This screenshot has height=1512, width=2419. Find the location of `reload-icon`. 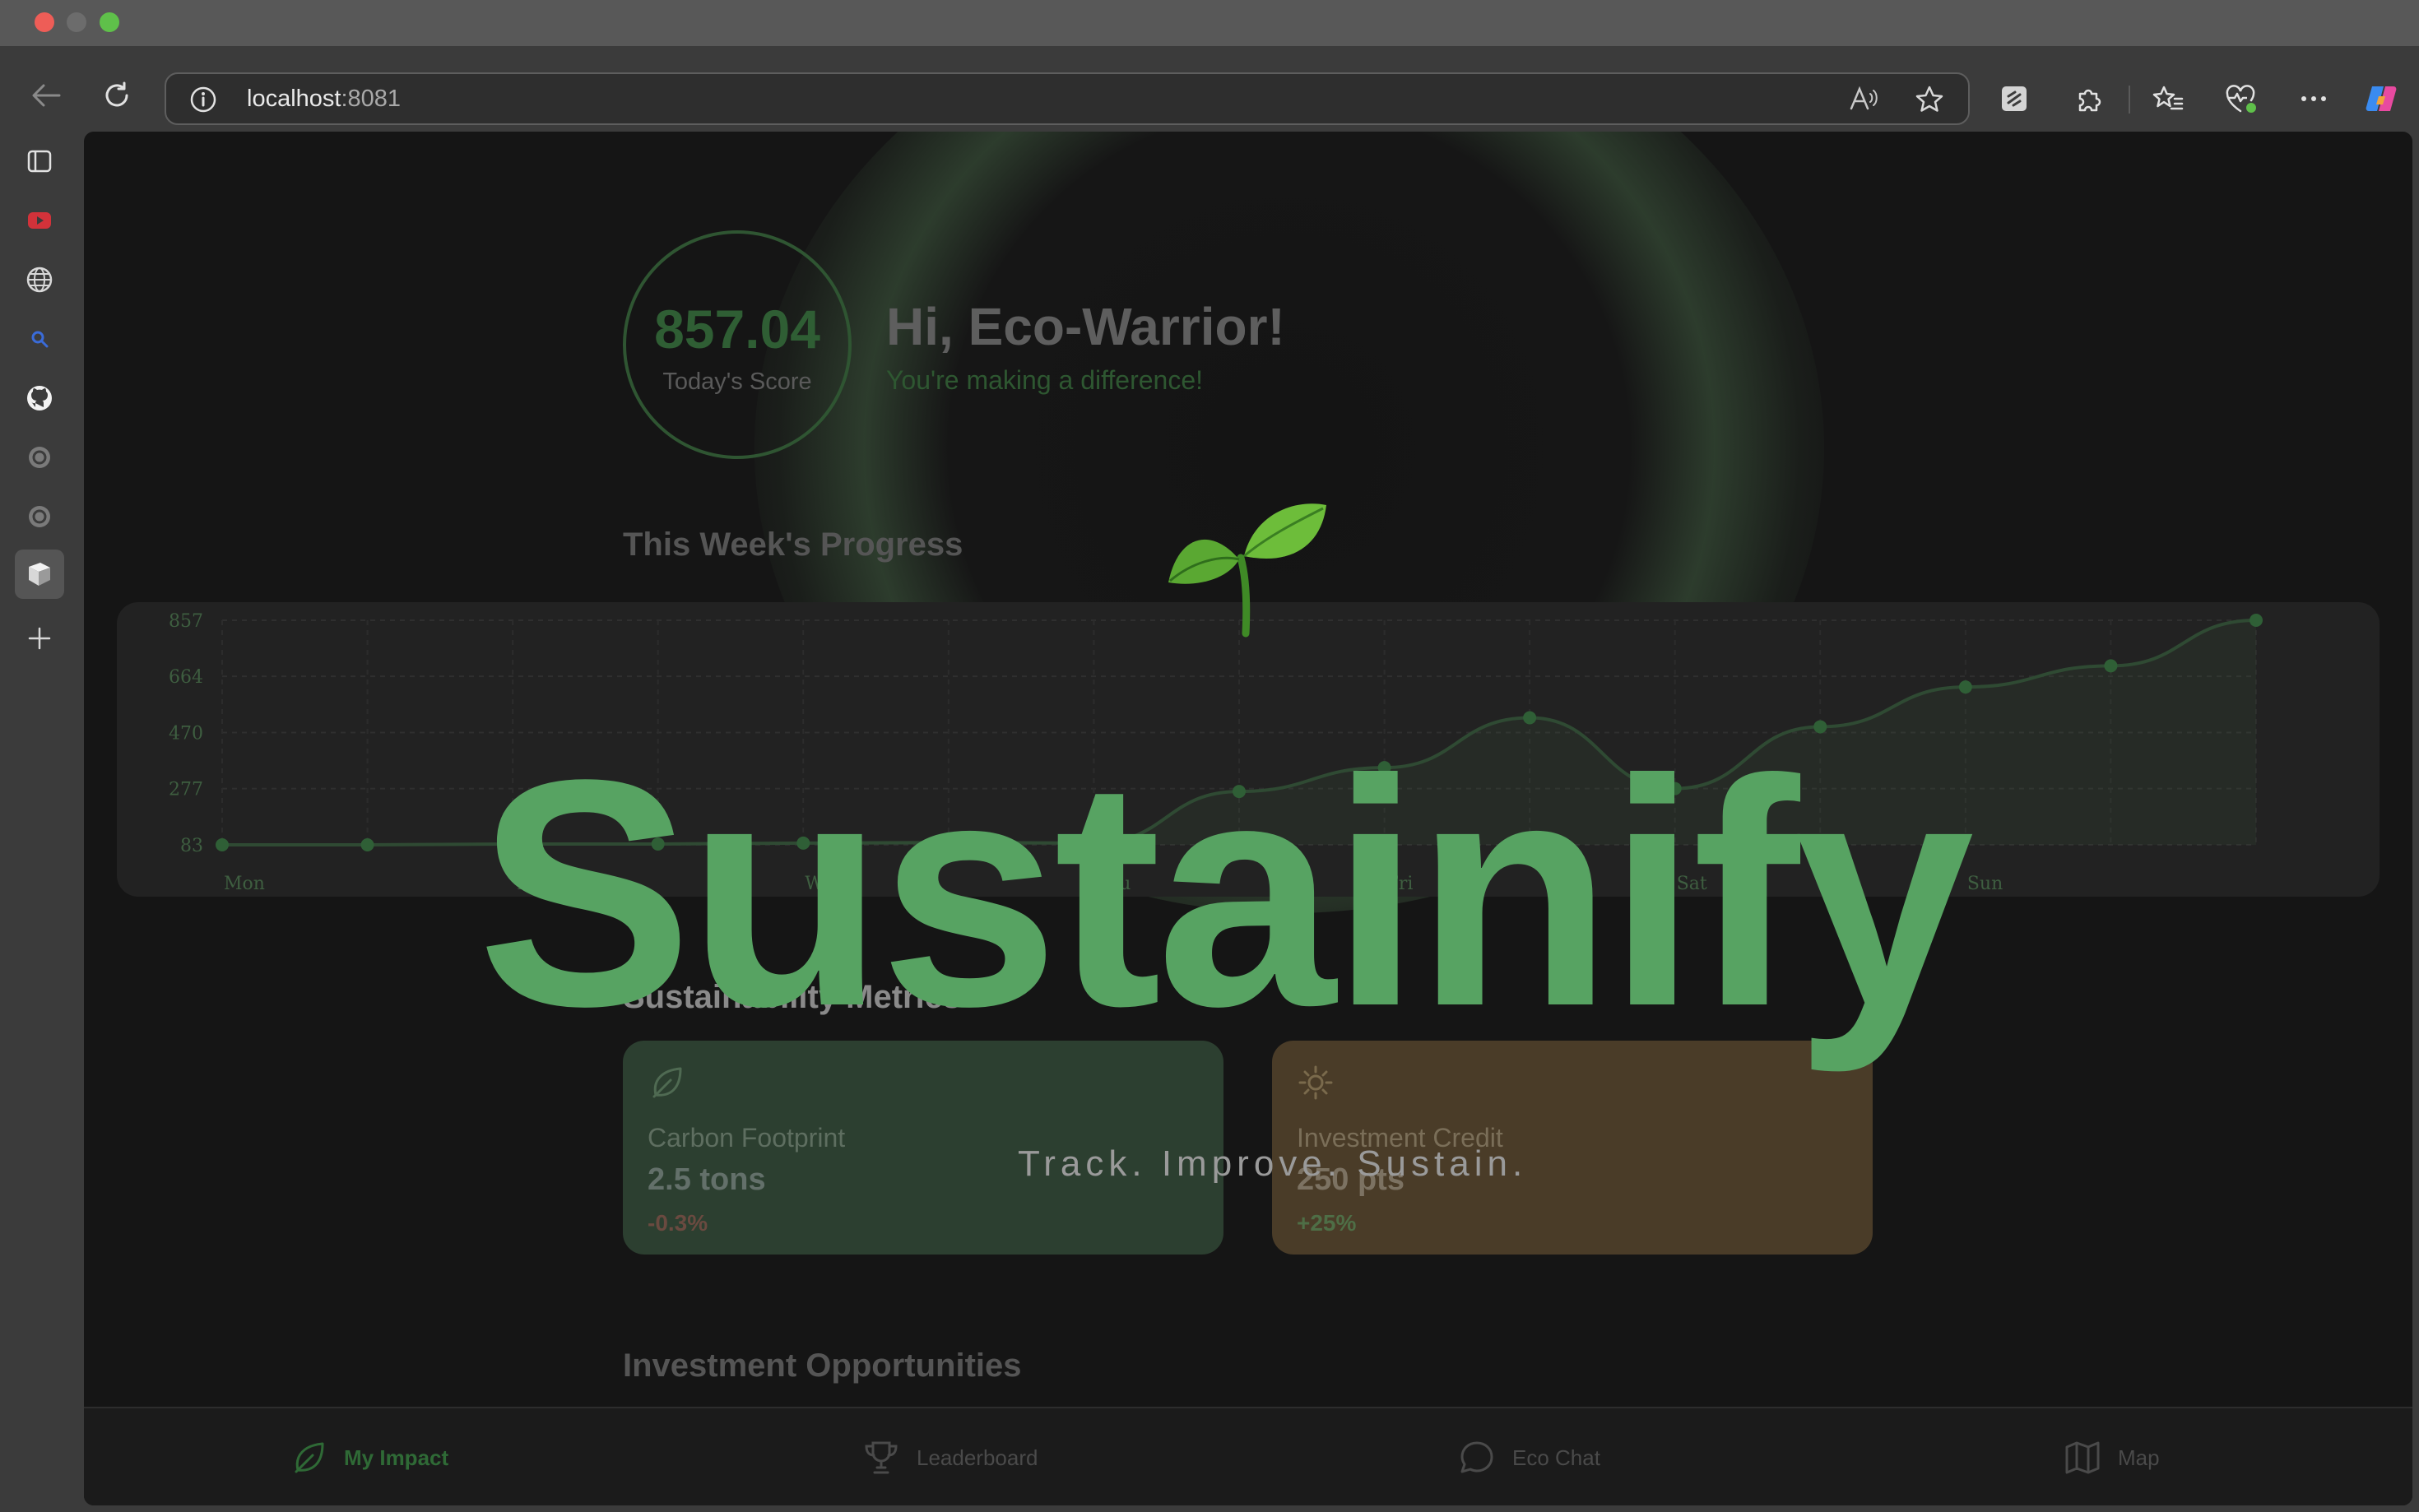

reload-icon is located at coordinates (116, 94).